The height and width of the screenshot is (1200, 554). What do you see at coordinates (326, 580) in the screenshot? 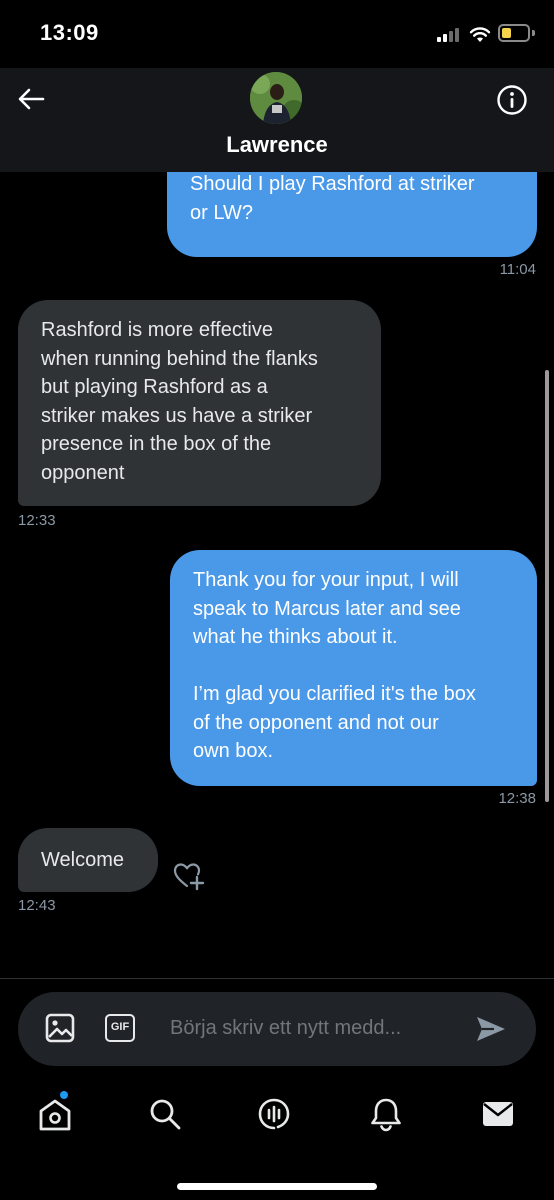
I see `message-line: Thank you for your input, I will` at bounding box center [326, 580].